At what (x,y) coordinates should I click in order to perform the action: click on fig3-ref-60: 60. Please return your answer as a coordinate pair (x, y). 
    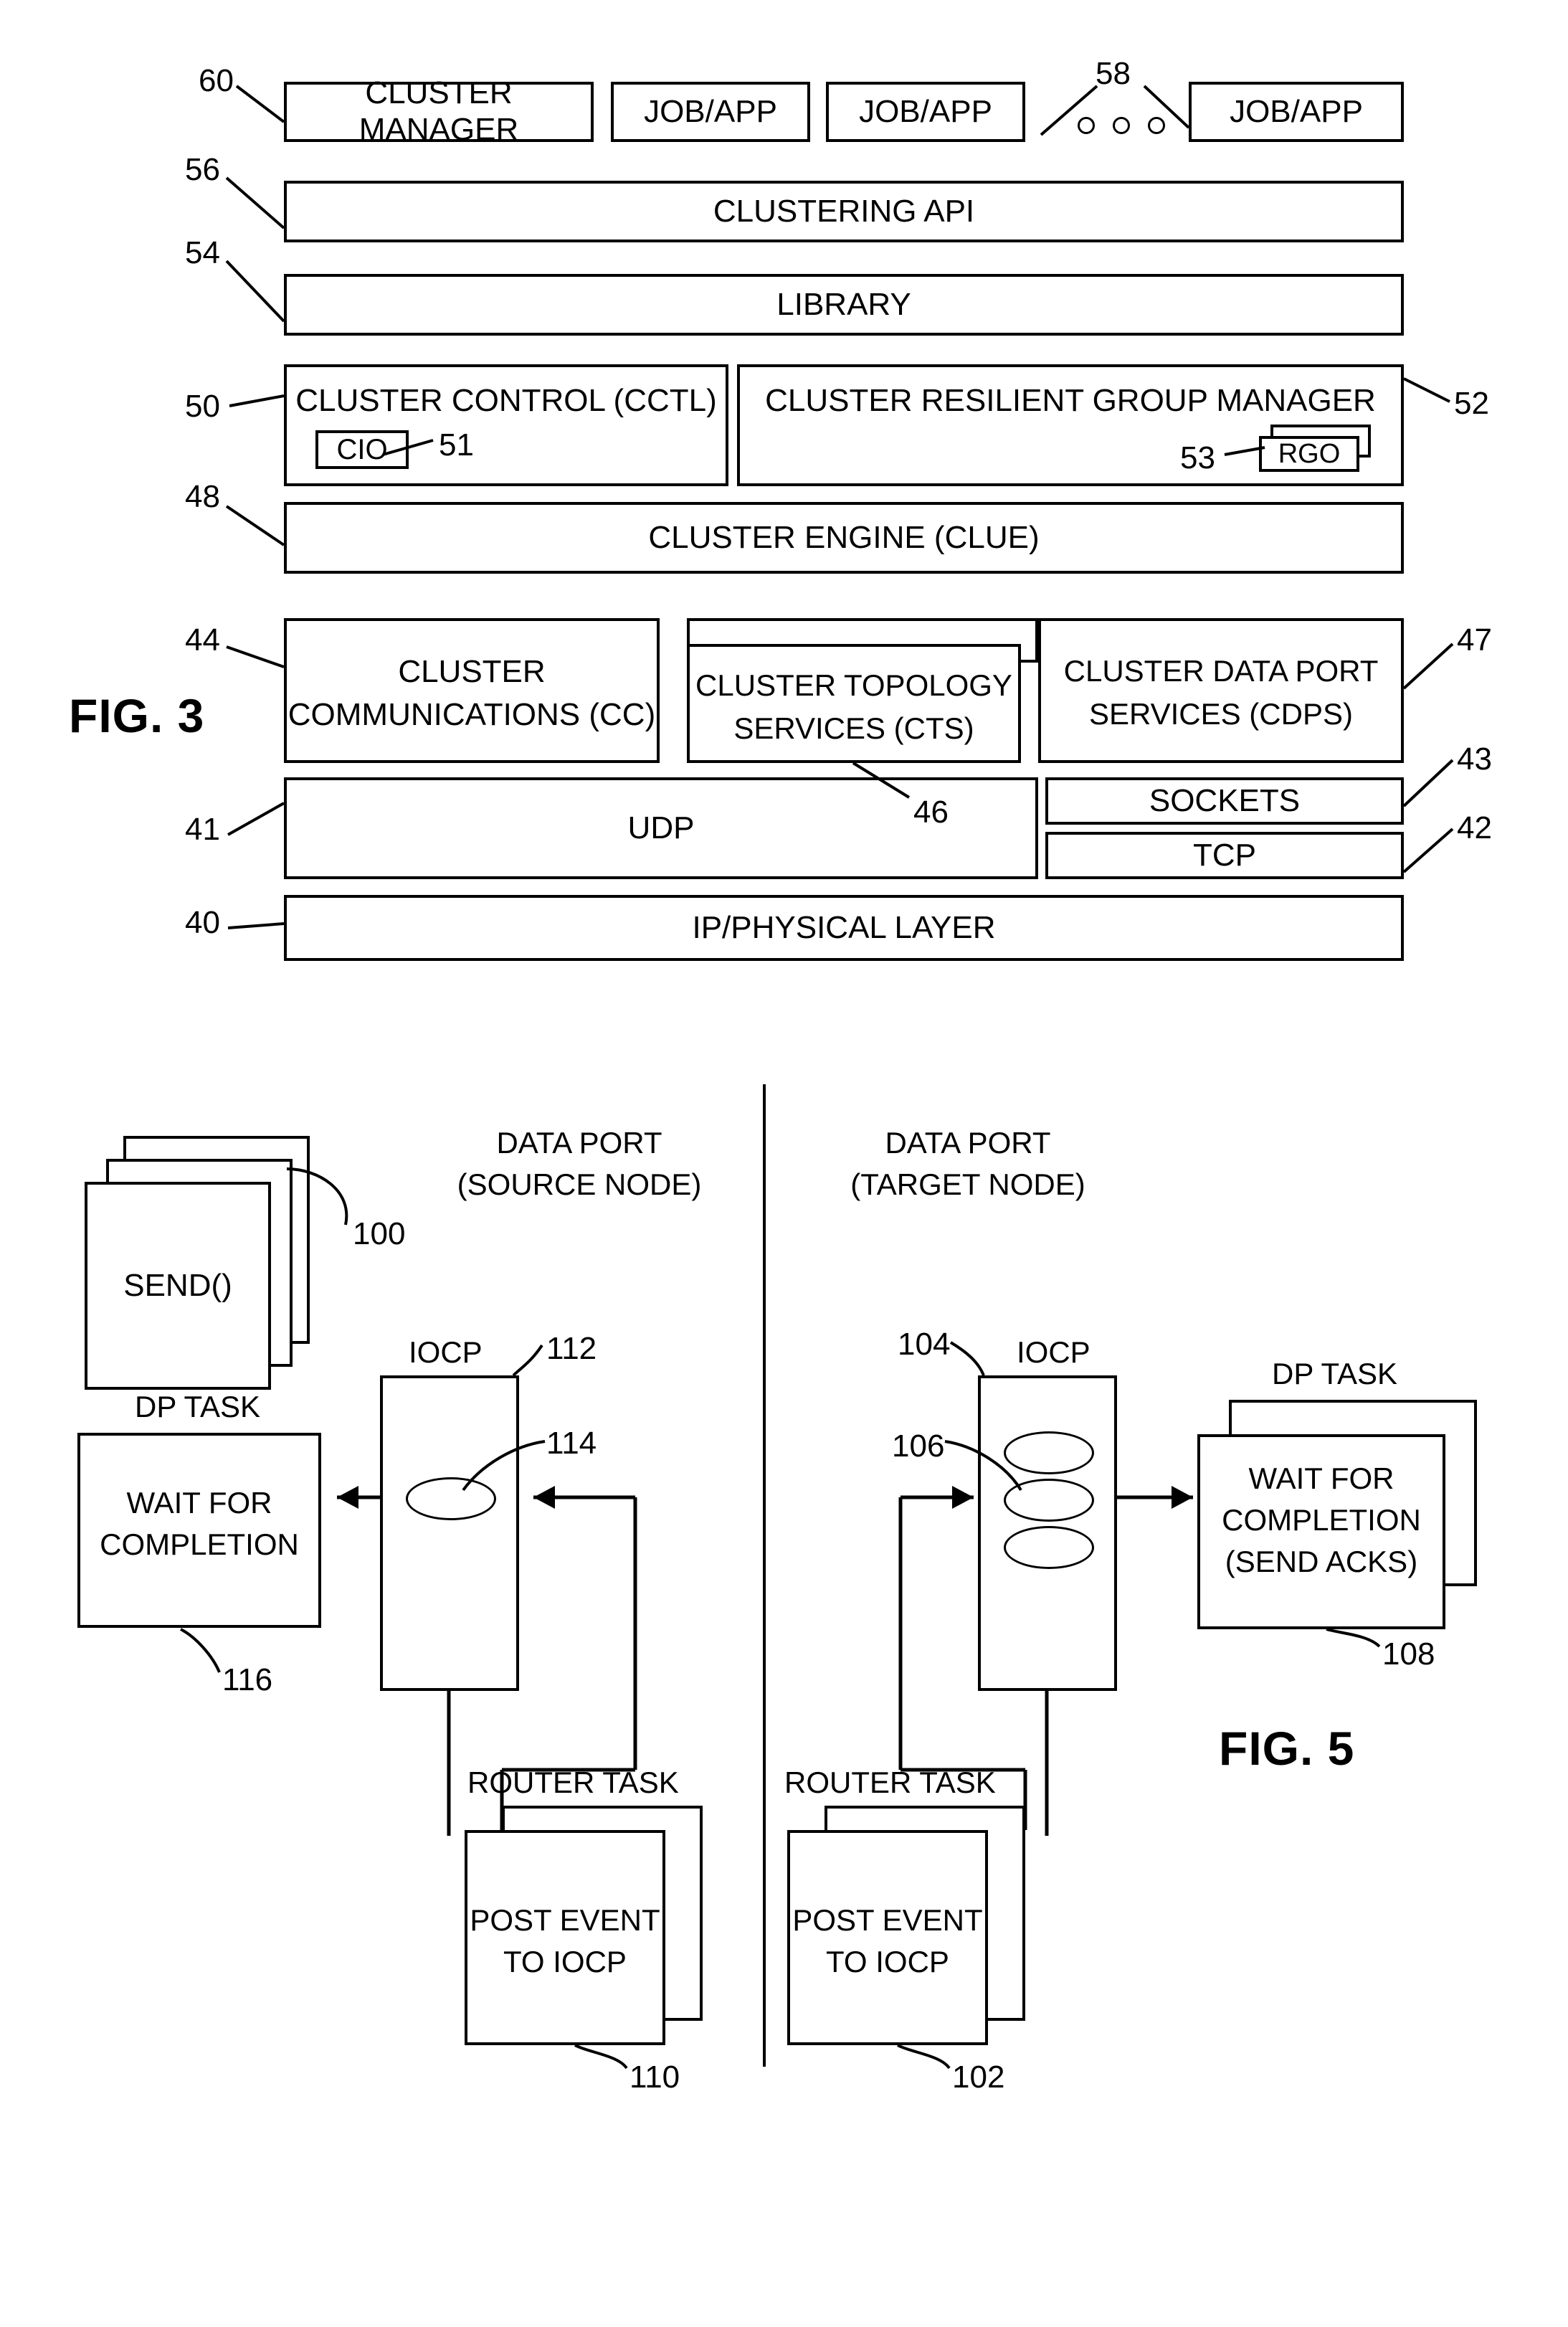
    Looking at the image, I should click on (216, 80).